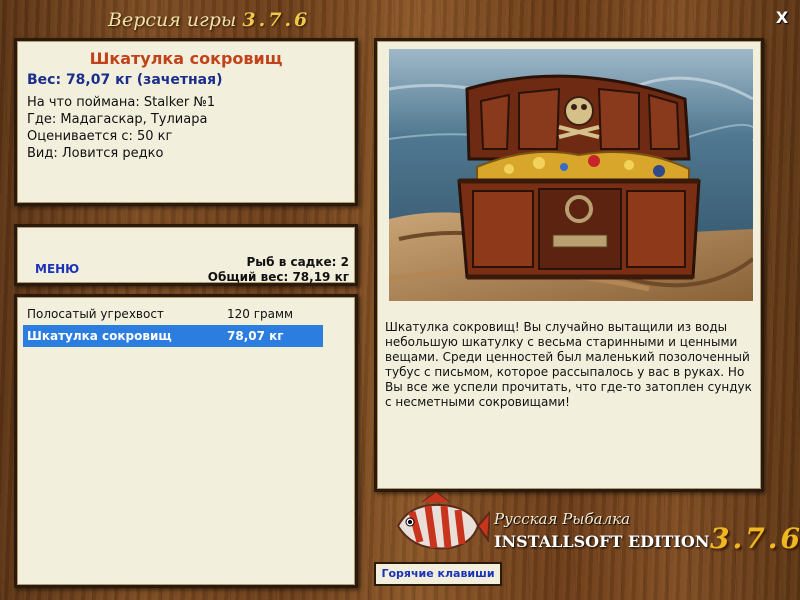 This screenshot has width=800, height=600. What do you see at coordinates (298, 262) in the screenshot?
I see `fish-count: Рыб в садке: 2` at bounding box center [298, 262].